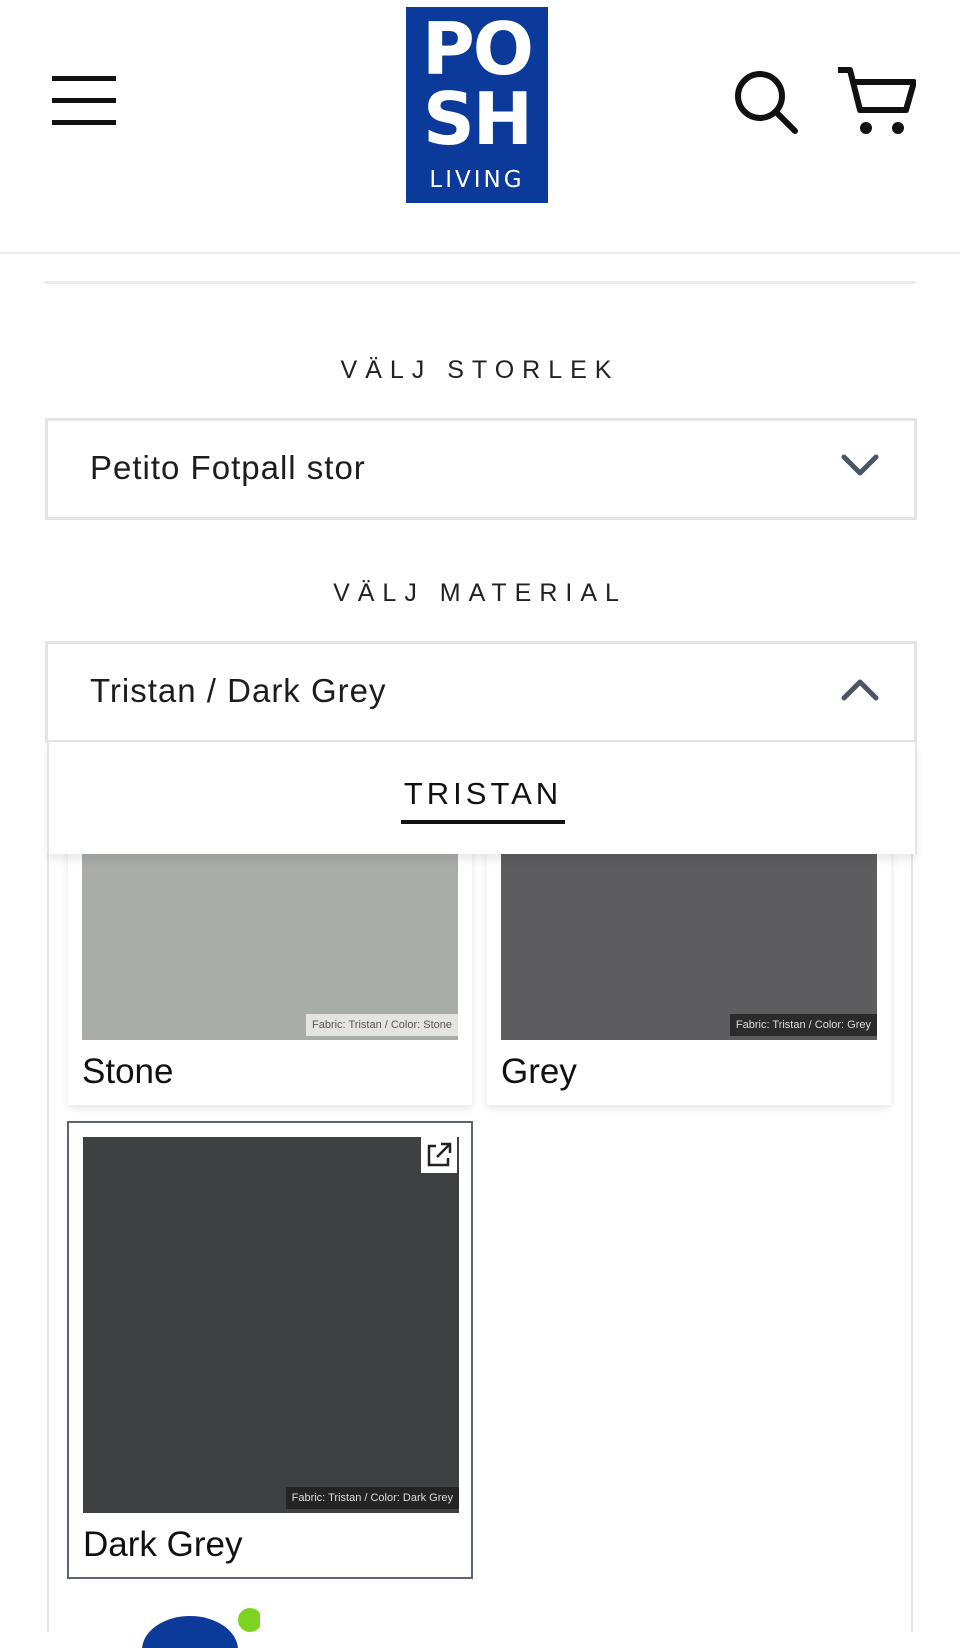  I want to click on material-tabs: TRISTAN, so click(482, 798).